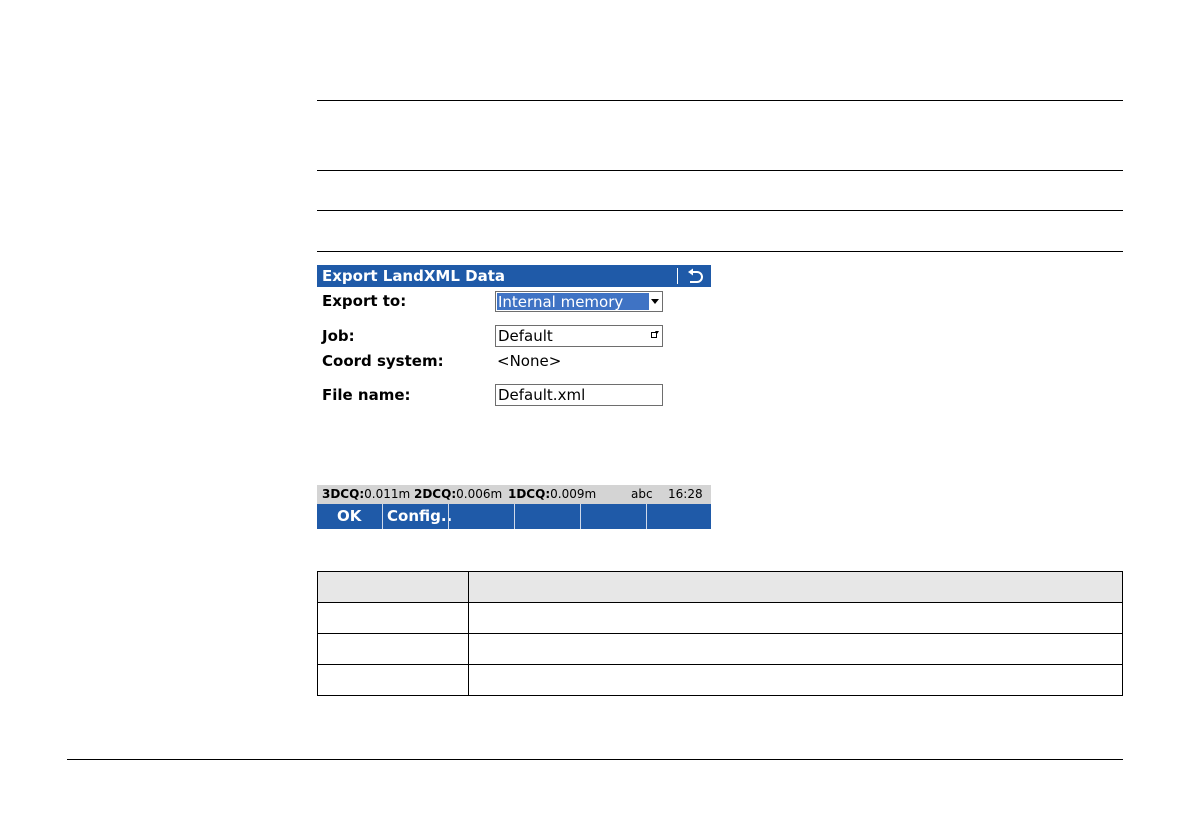  Describe the element at coordinates (338, 336) in the screenshot. I see `job-label: Job:` at that location.